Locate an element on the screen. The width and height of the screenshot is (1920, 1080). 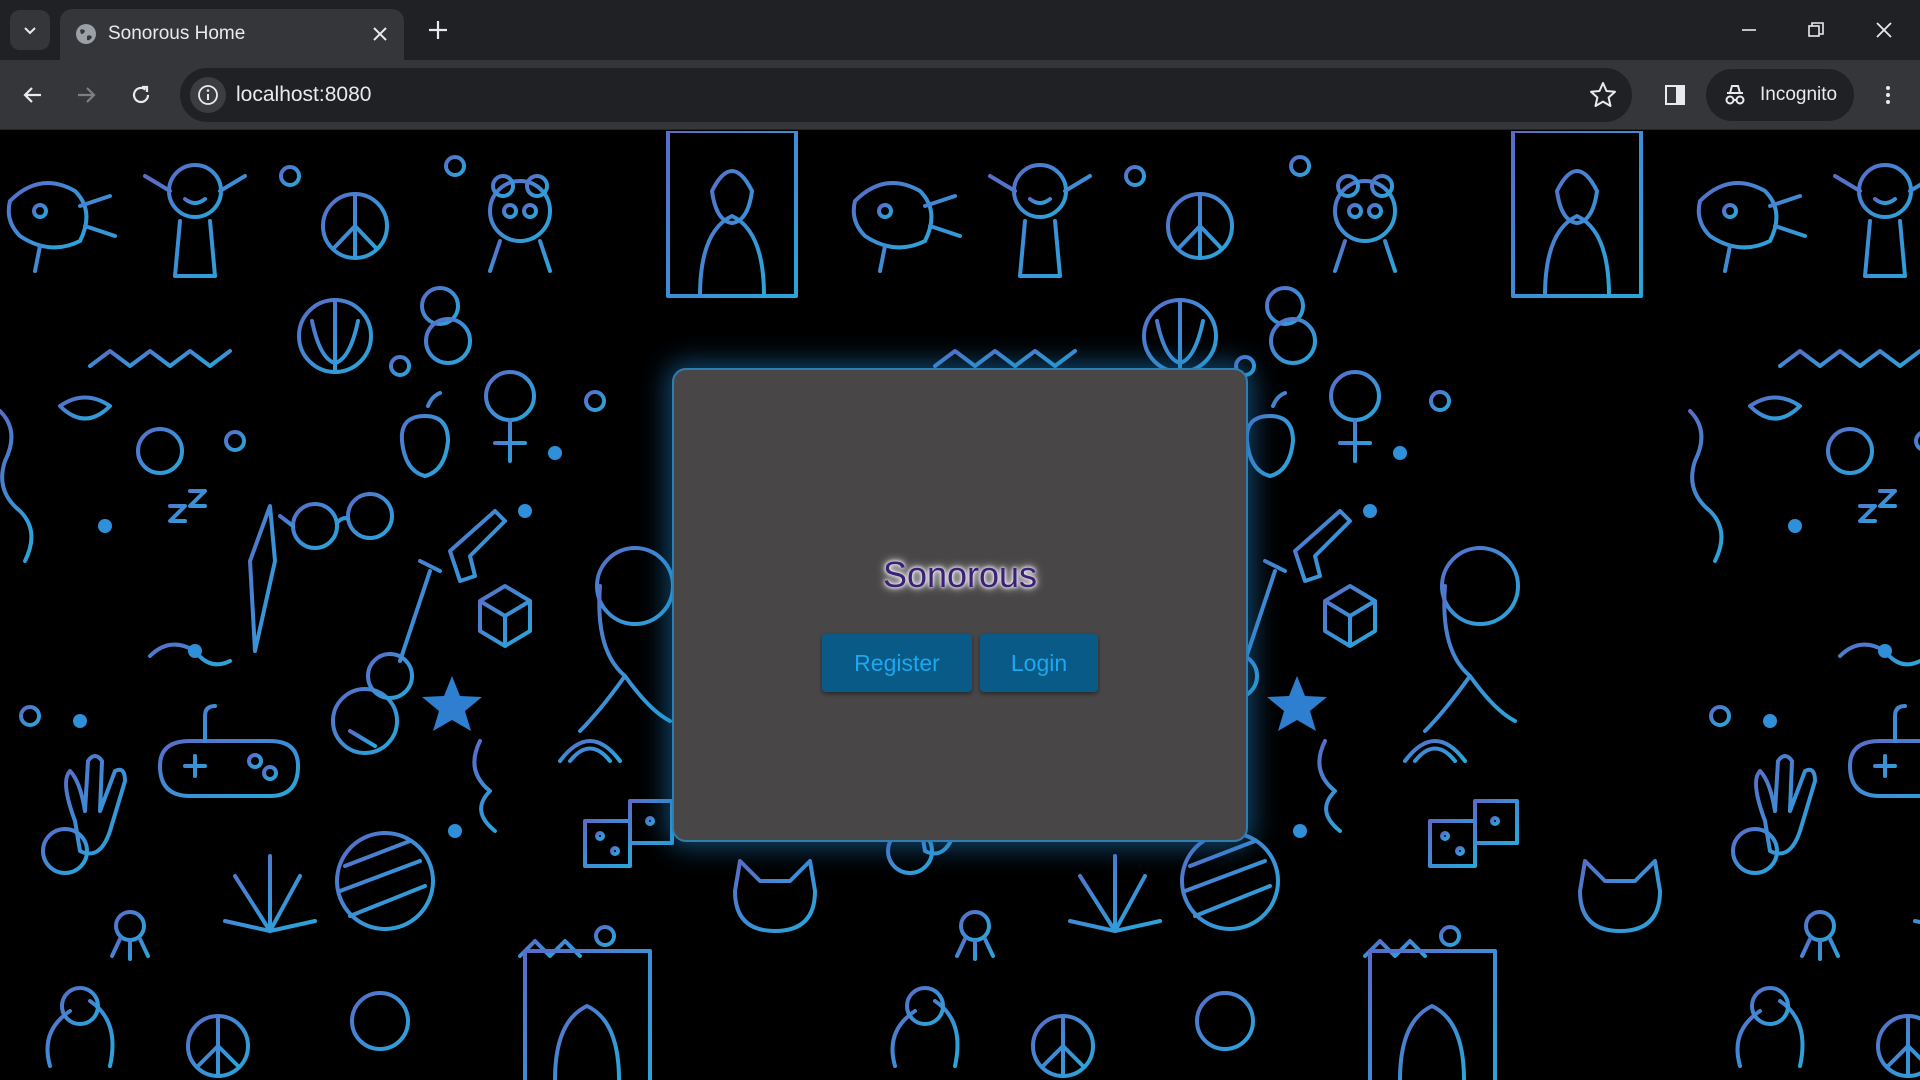
close-window-button is located at coordinates (1884, 30).